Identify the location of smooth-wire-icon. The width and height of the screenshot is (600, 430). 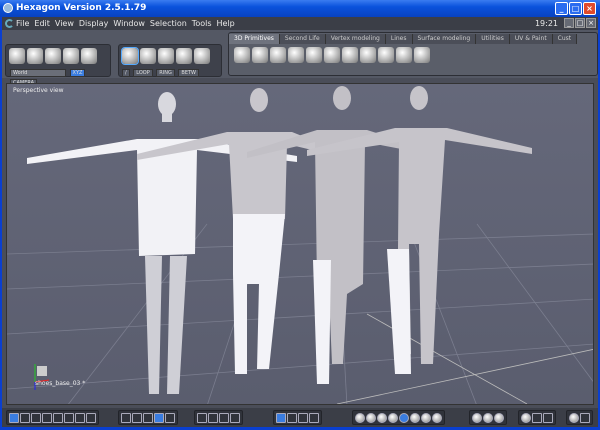
(393, 417).